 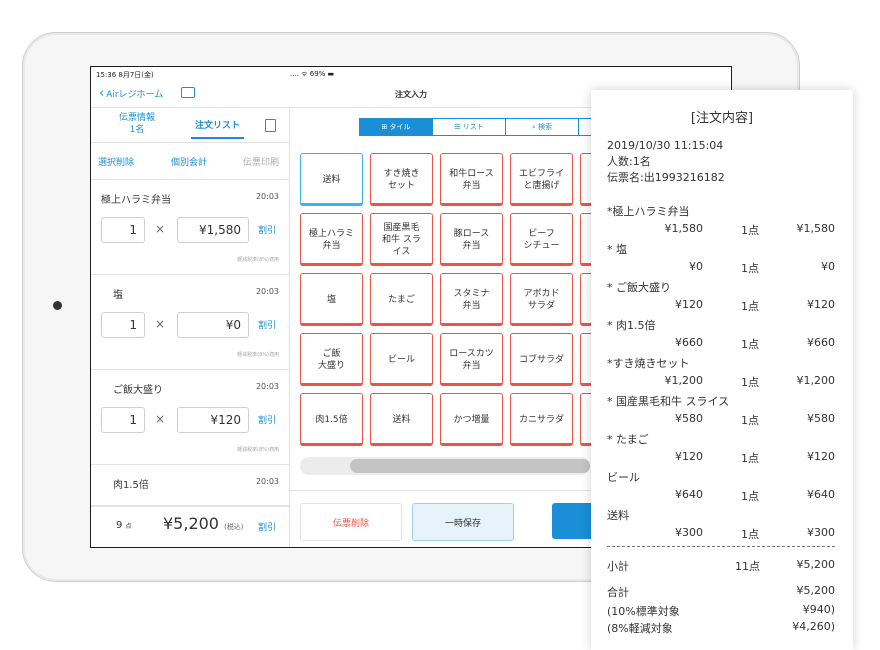 I want to click on receipt-item-name: * たまご, so click(x=628, y=439).